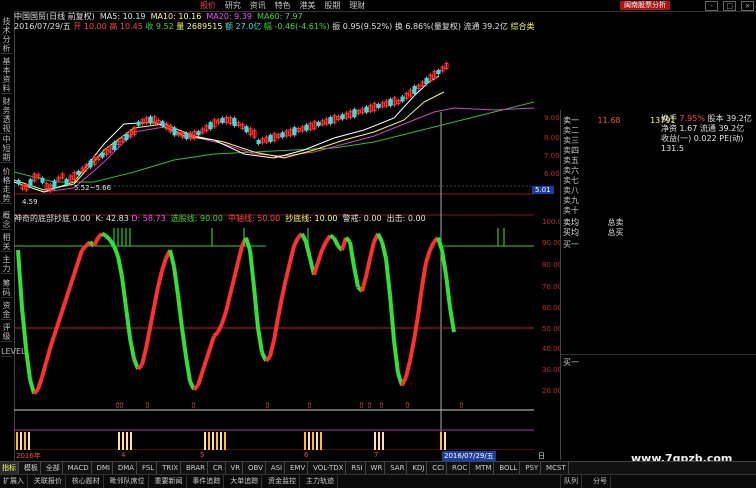  Describe the element at coordinates (460, 468) in the screenshot. I see `tab-roc: ROC` at that location.